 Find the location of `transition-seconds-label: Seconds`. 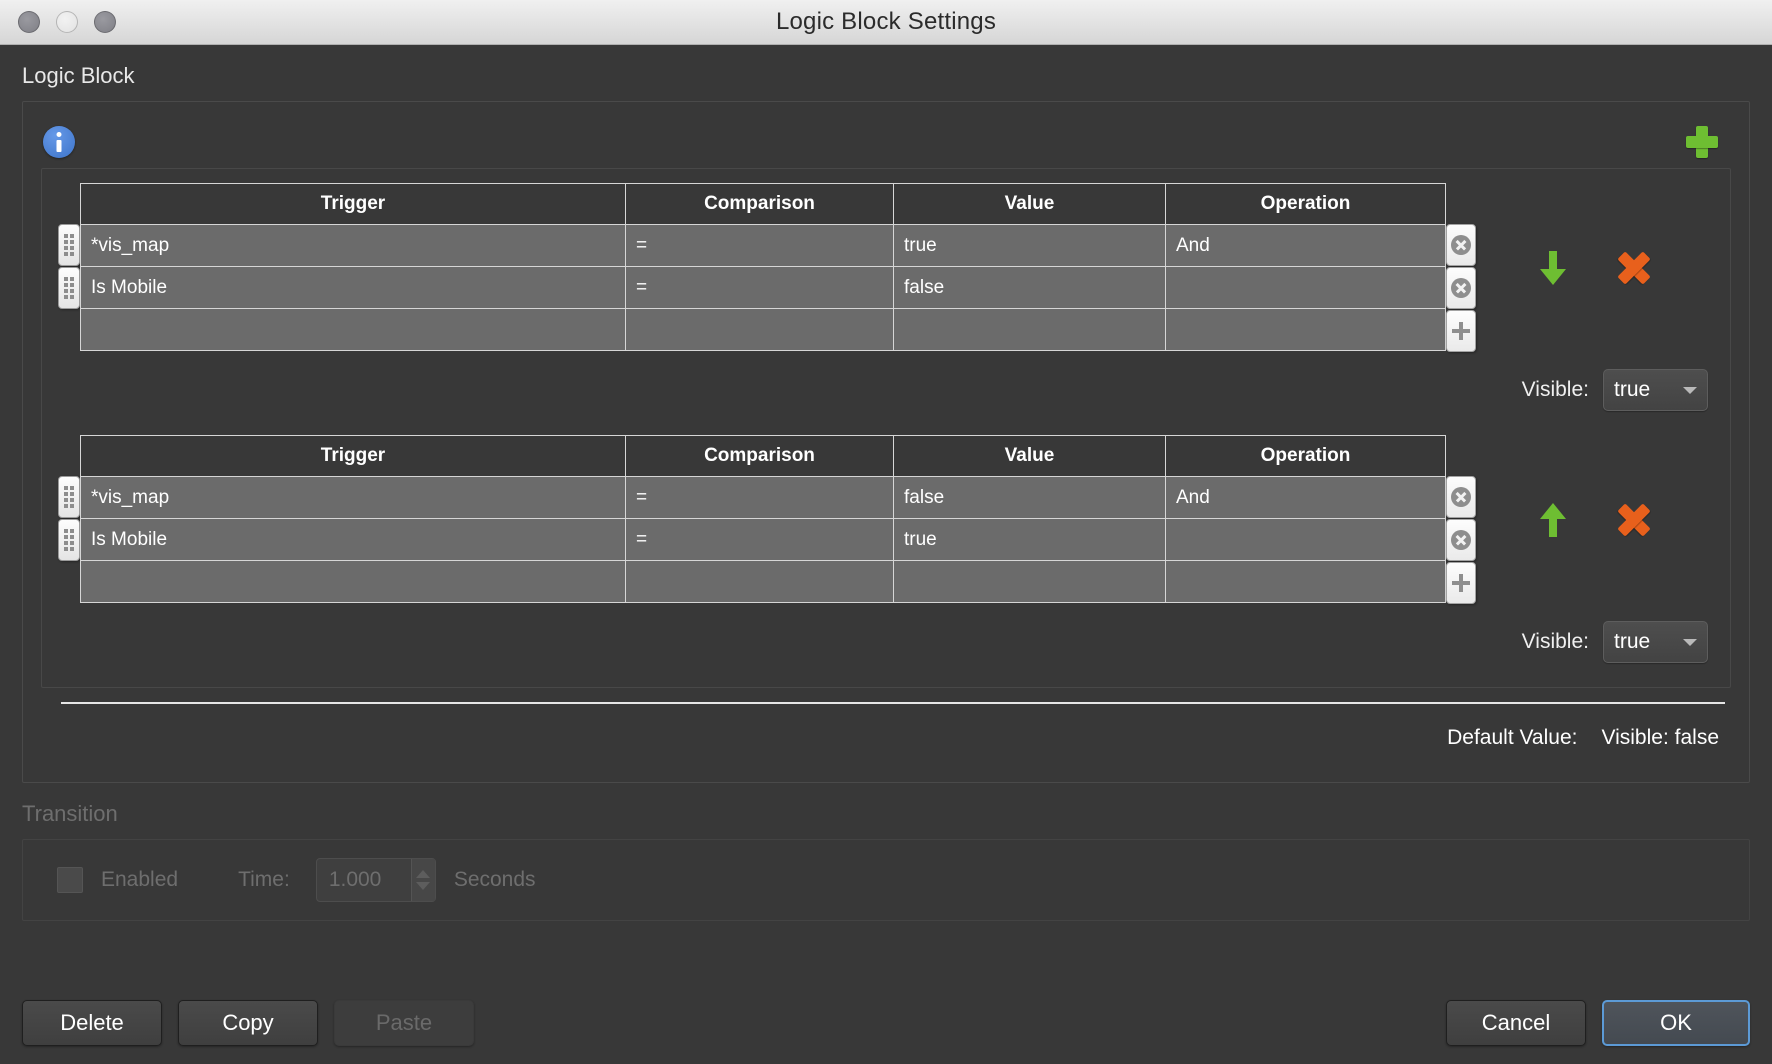

transition-seconds-label: Seconds is located at coordinates (494, 879).